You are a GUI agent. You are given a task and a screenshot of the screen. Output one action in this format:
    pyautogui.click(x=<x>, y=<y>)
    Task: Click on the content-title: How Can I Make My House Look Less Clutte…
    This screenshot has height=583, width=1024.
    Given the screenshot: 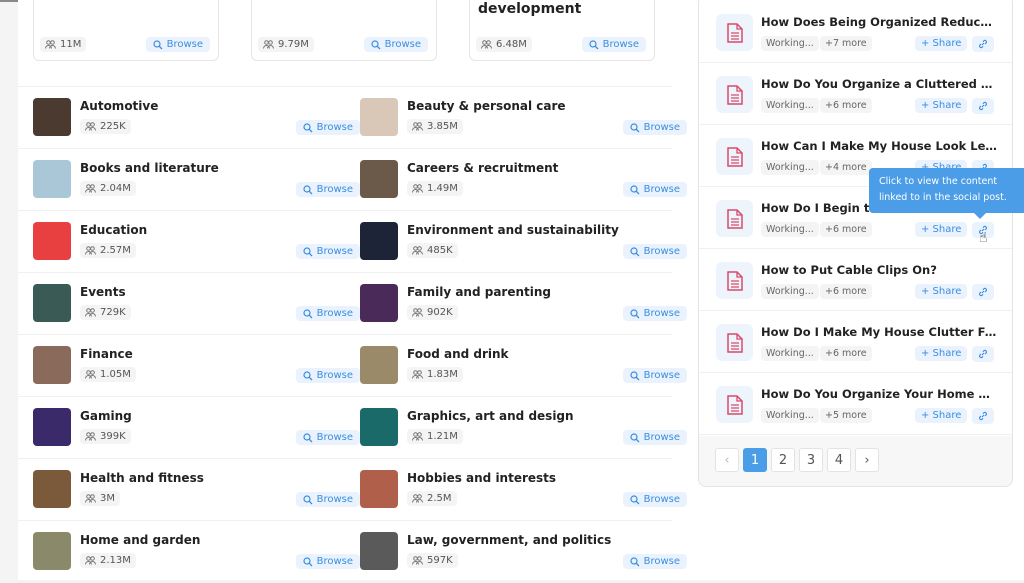 What is the action you would take?
    pyautogui.click(x=879, y=146)
    